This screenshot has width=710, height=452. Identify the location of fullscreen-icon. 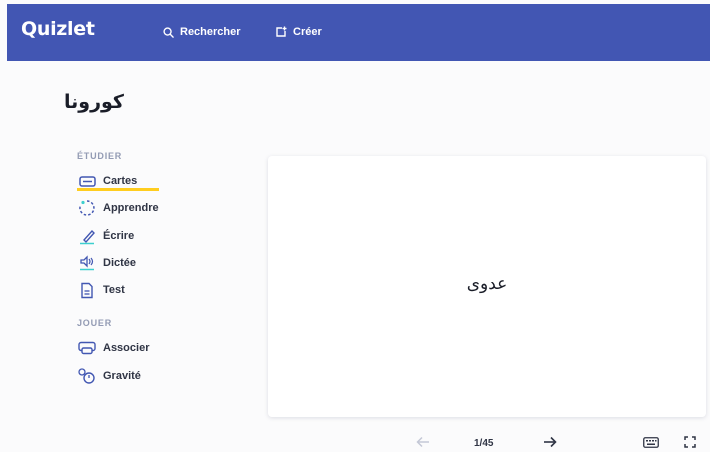
(690, 442).